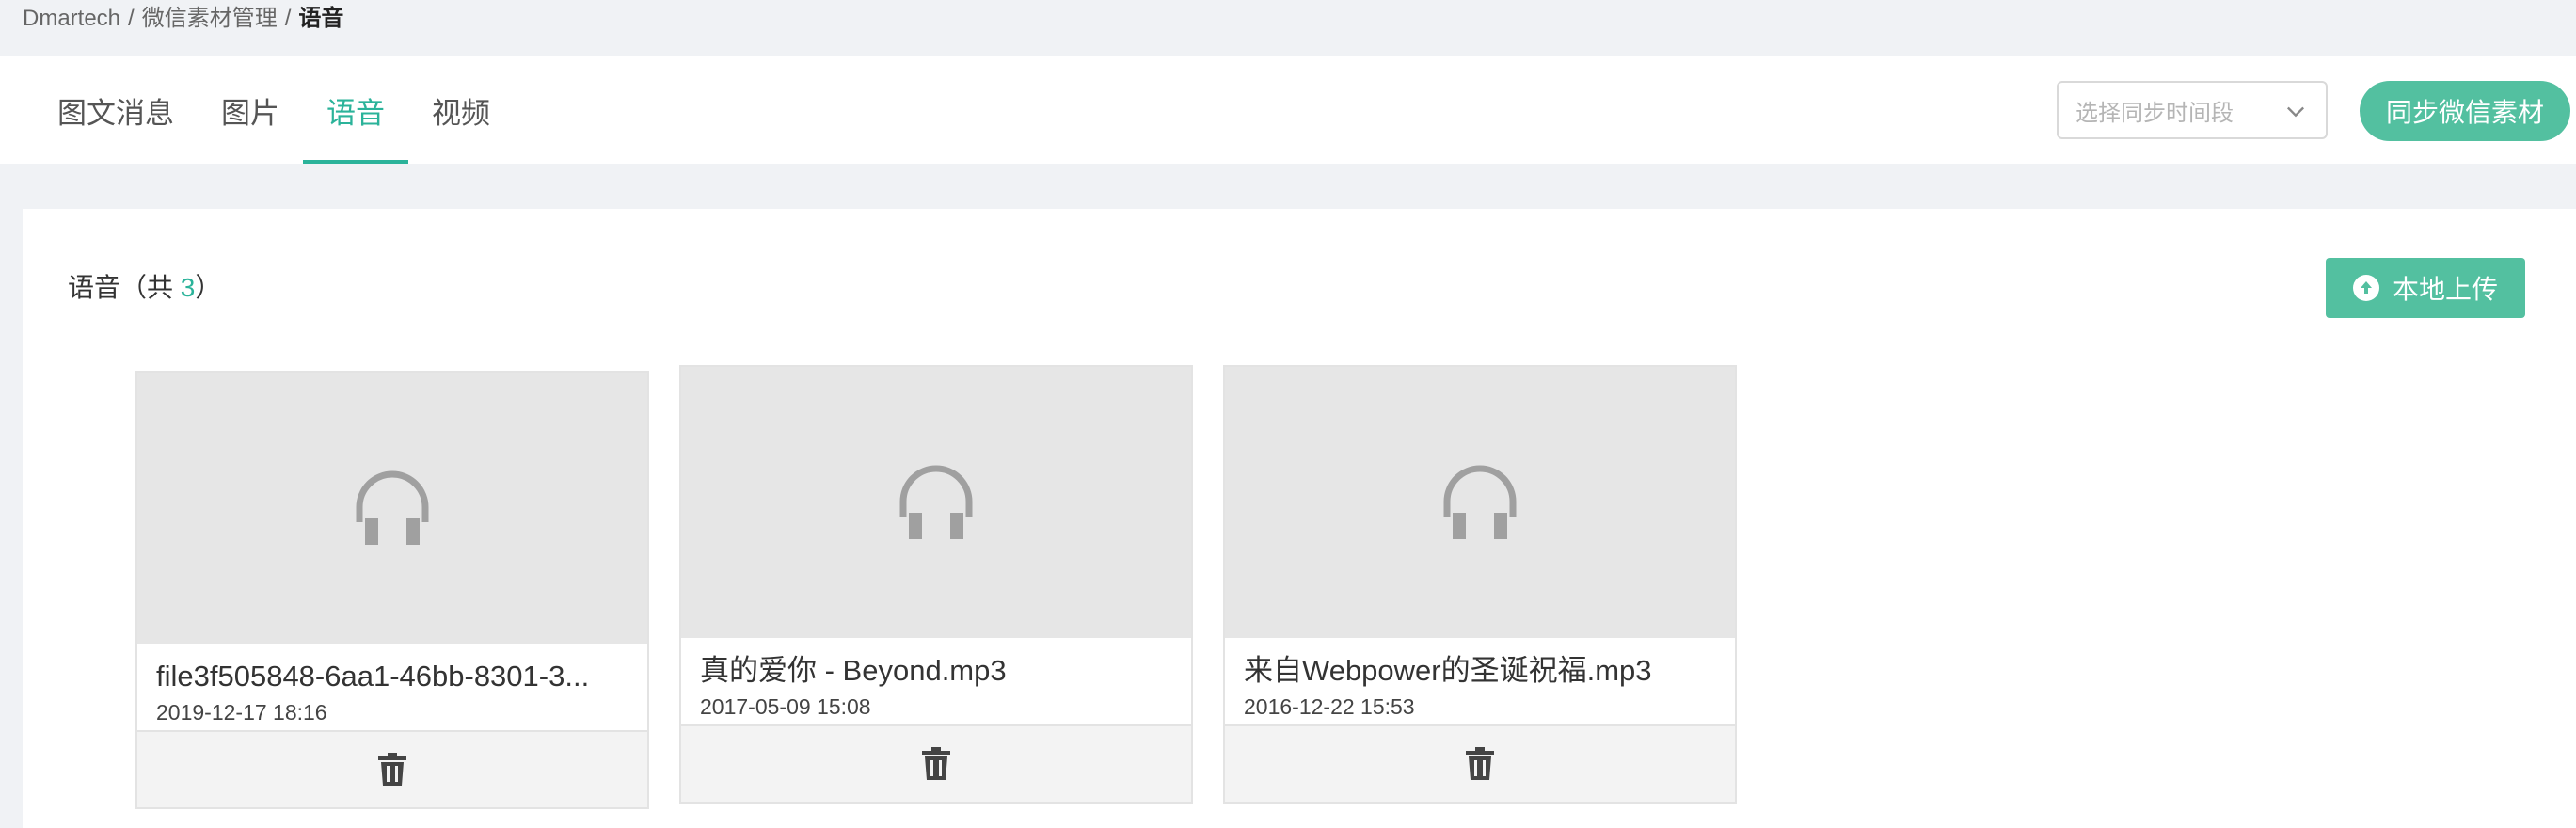 The height and width of the screenshot is (828, 2576). I want to click on voice-count-prefix: 语音（共, so click(124, 288).